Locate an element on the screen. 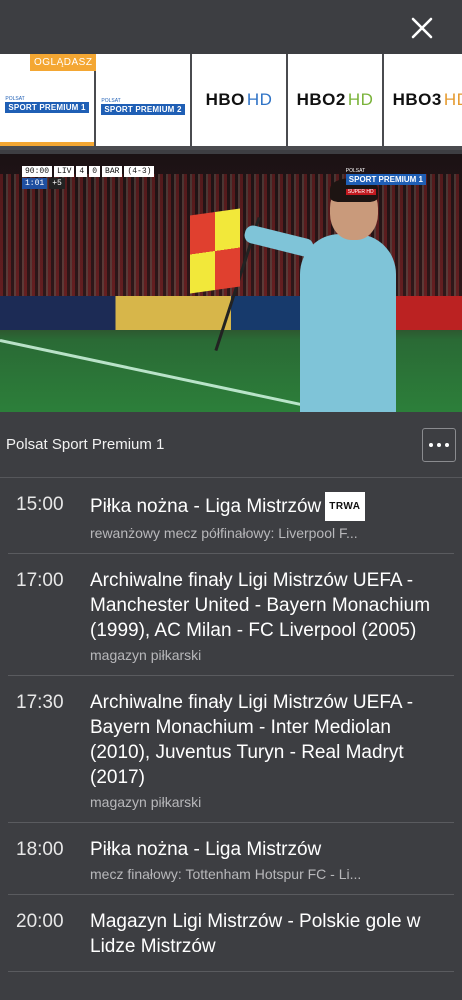 This screenshot has height=1000, width=462. close-icon is located at coordinates (422, 28).